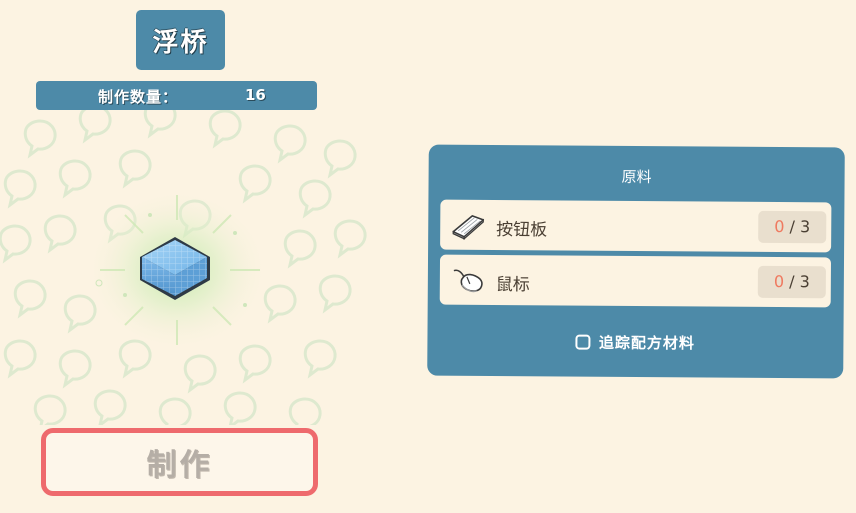 The height and width of the screenshot is (513, 856). I want to click on material-row-button-board: 按钮板 0 / 3, so click(636, 226).